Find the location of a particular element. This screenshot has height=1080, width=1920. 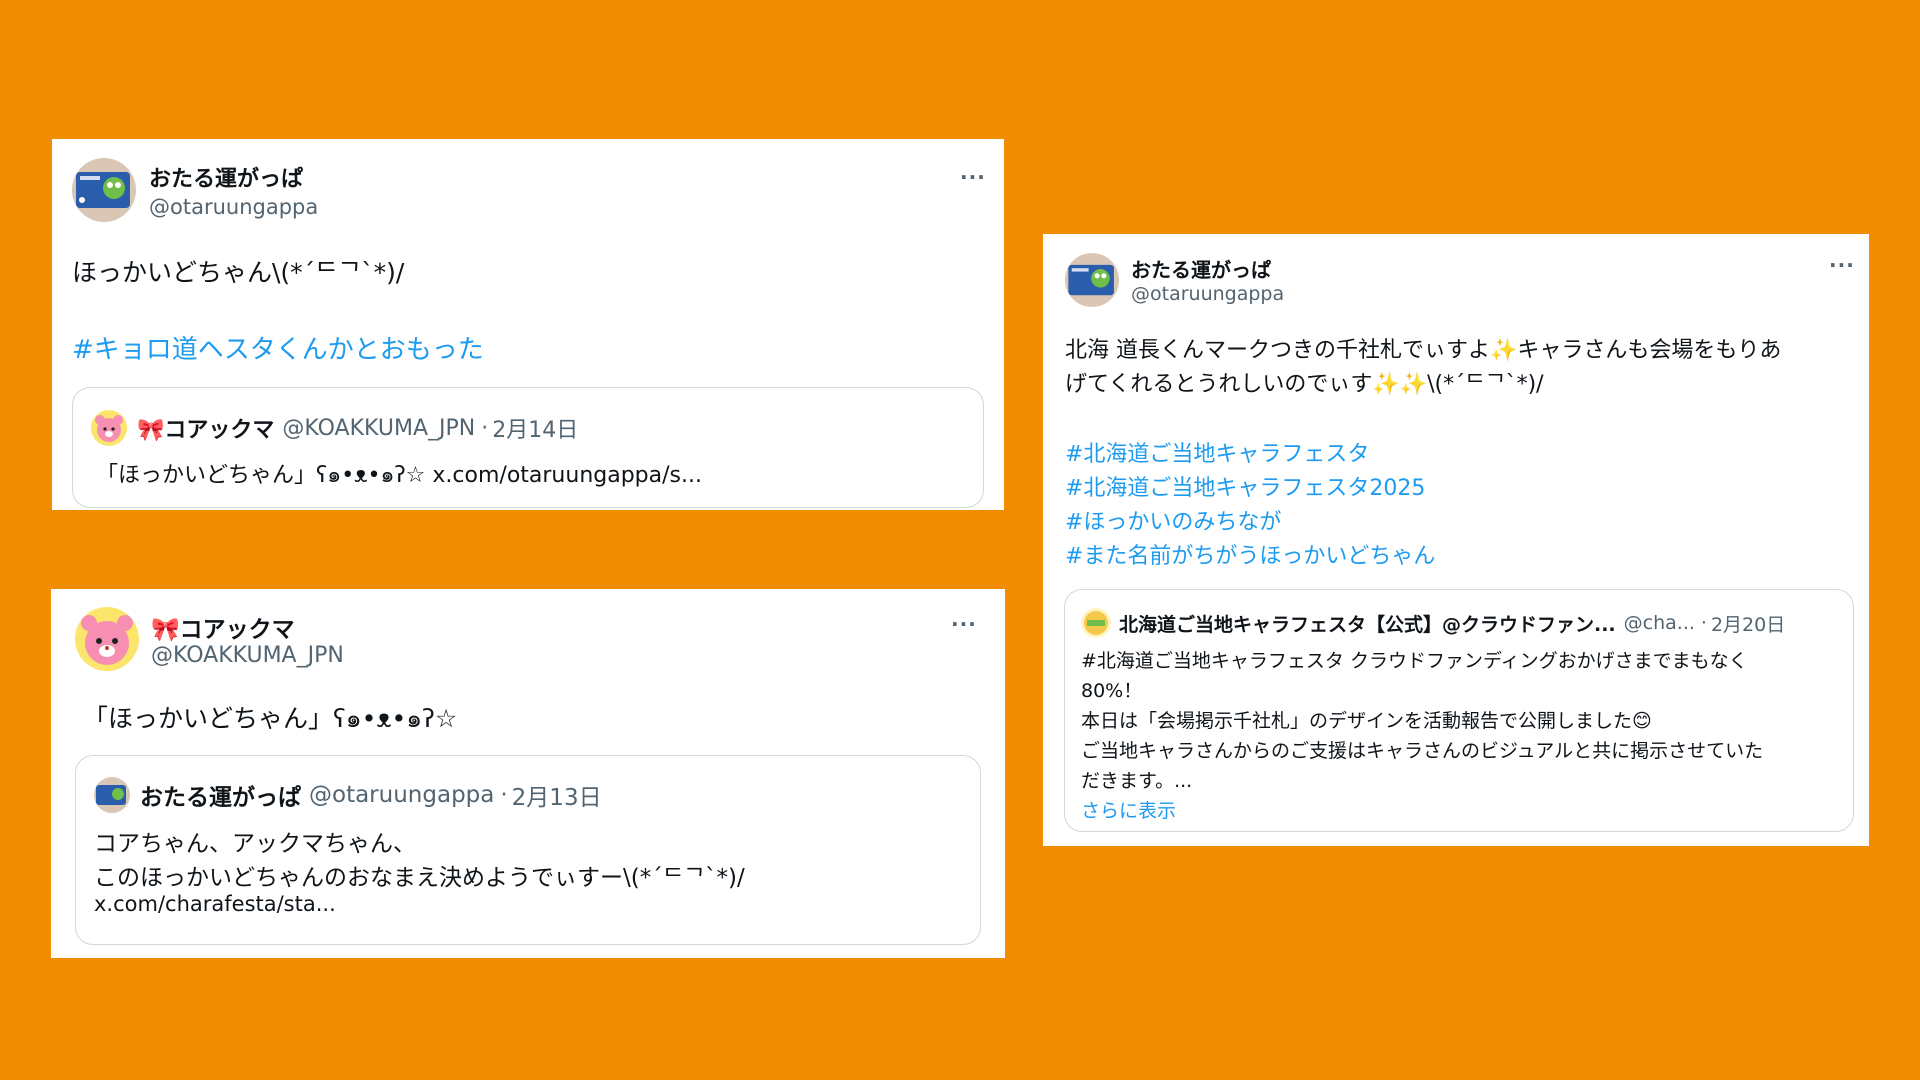

quoted-tweet-text-line: 本日は「会場掲示千社札」のデザインを活動報告で公開しました😊 is located at coordinates (1366, 721).